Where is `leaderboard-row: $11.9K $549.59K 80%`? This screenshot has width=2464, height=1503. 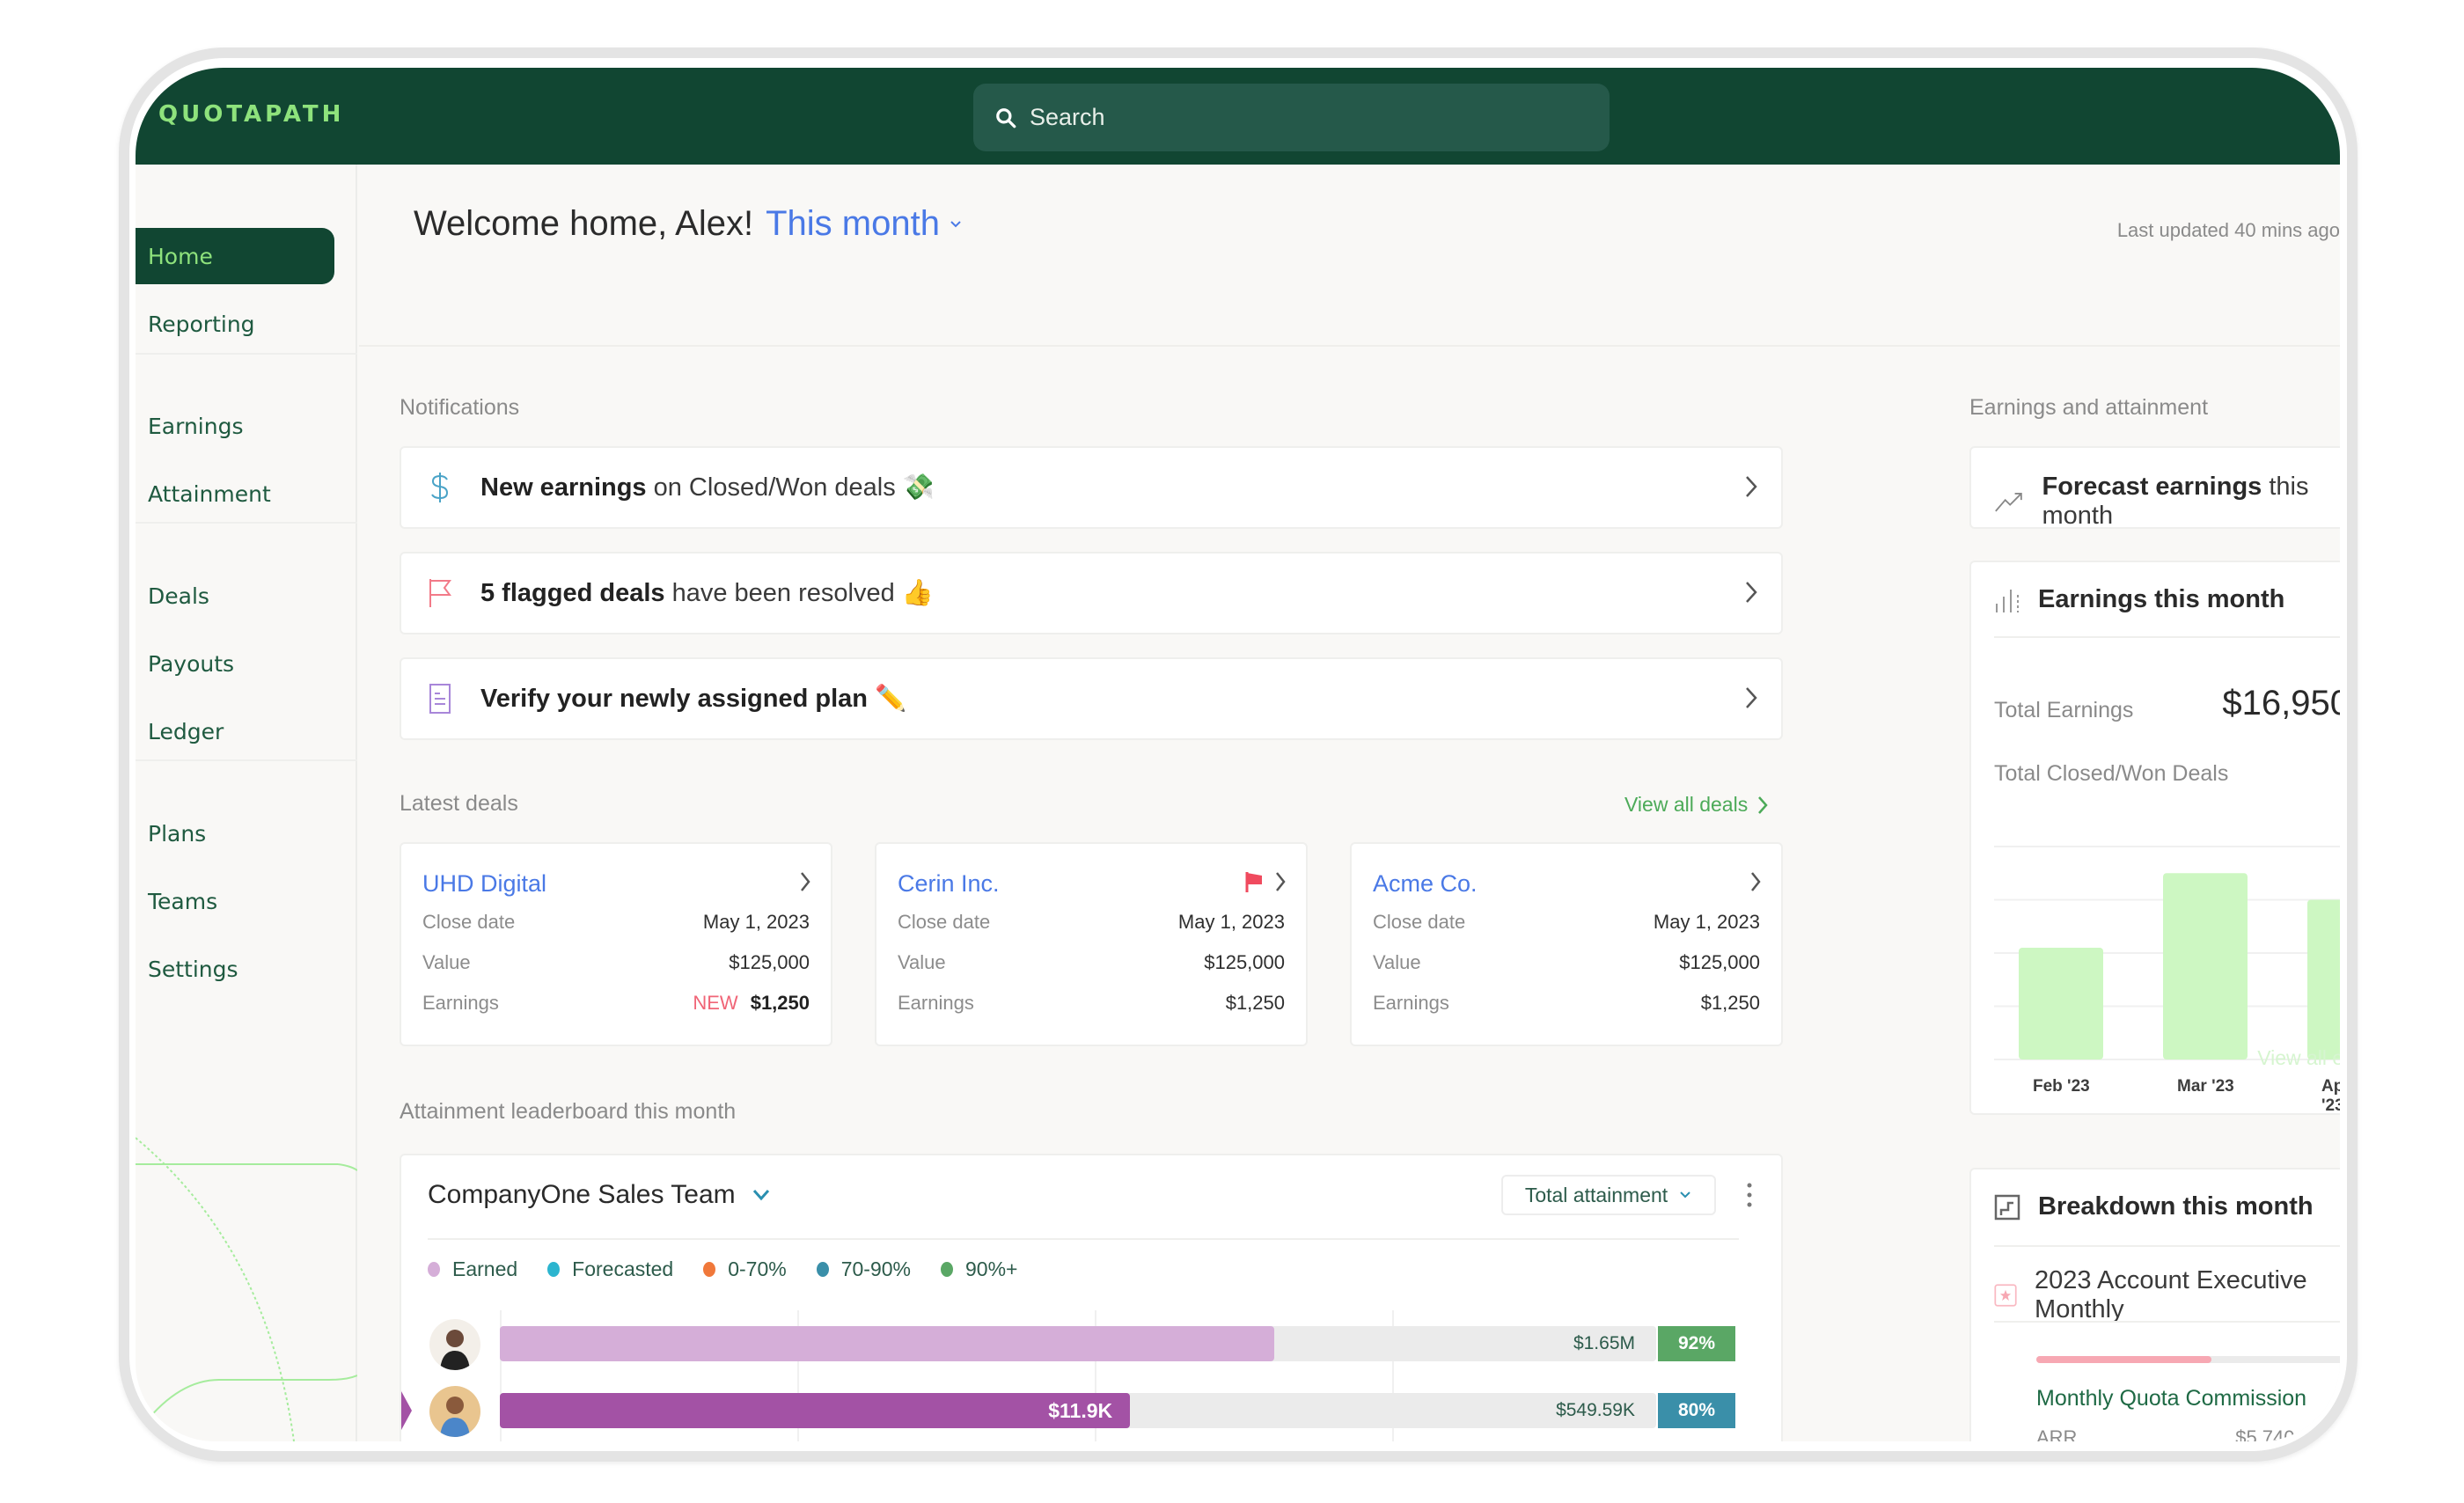 leaderboard-row: $11.9K $549.59K 80% is located at coordinates (1091, 1412).